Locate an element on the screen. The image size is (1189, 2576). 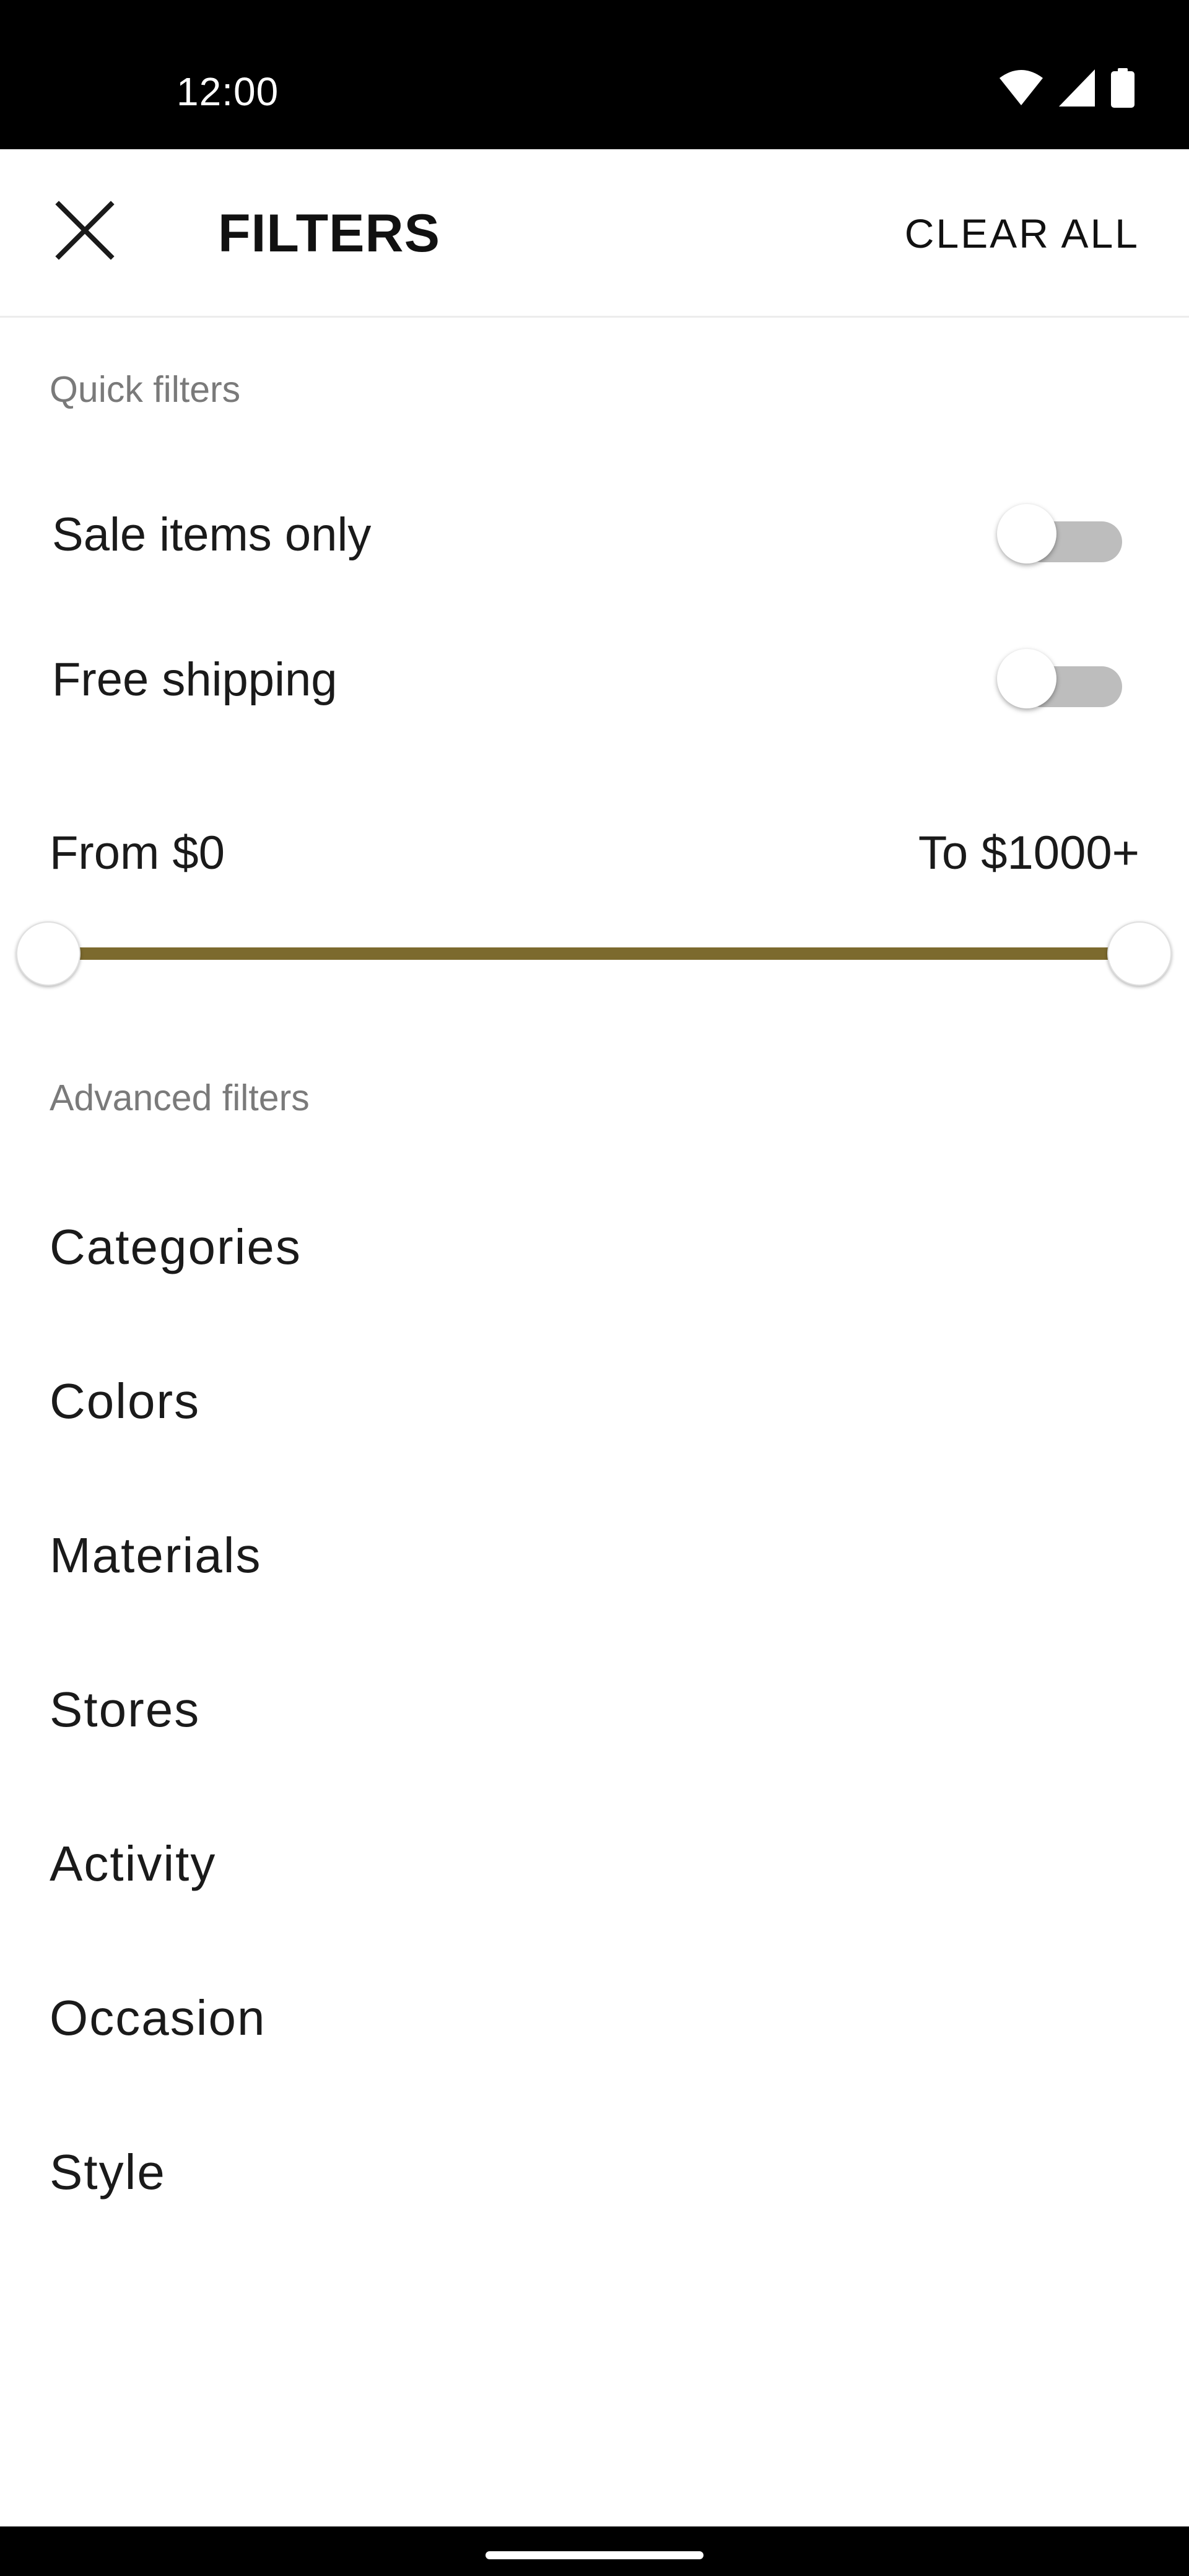
cellular-signal-icon is located at coordinates (1077, 89).